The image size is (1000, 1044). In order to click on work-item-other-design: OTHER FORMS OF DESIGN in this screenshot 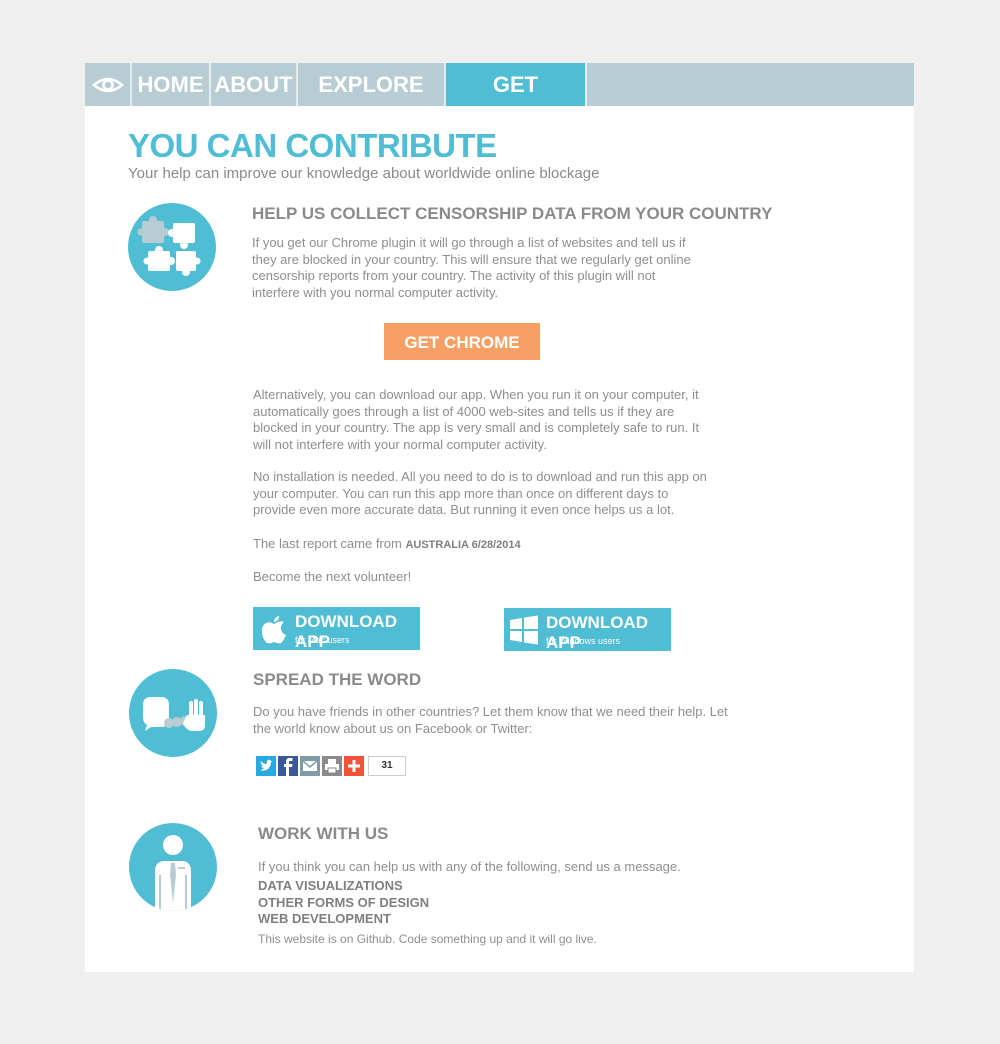, I will do `click(344, 902)`.